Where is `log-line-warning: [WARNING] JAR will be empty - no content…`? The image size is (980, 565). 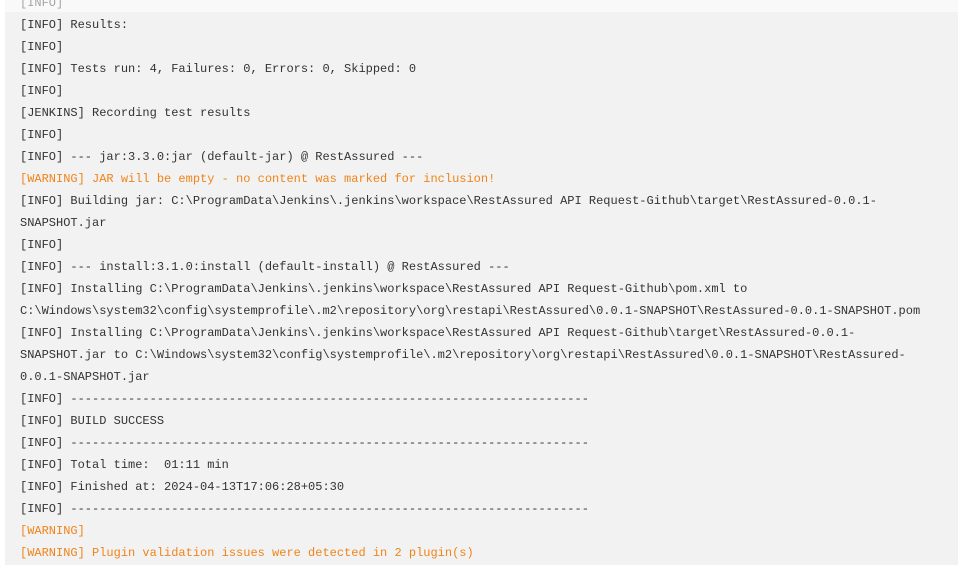 log-line-warning: [WARNING] JAR will be empty - no content… is located at coordinates (258, 179).